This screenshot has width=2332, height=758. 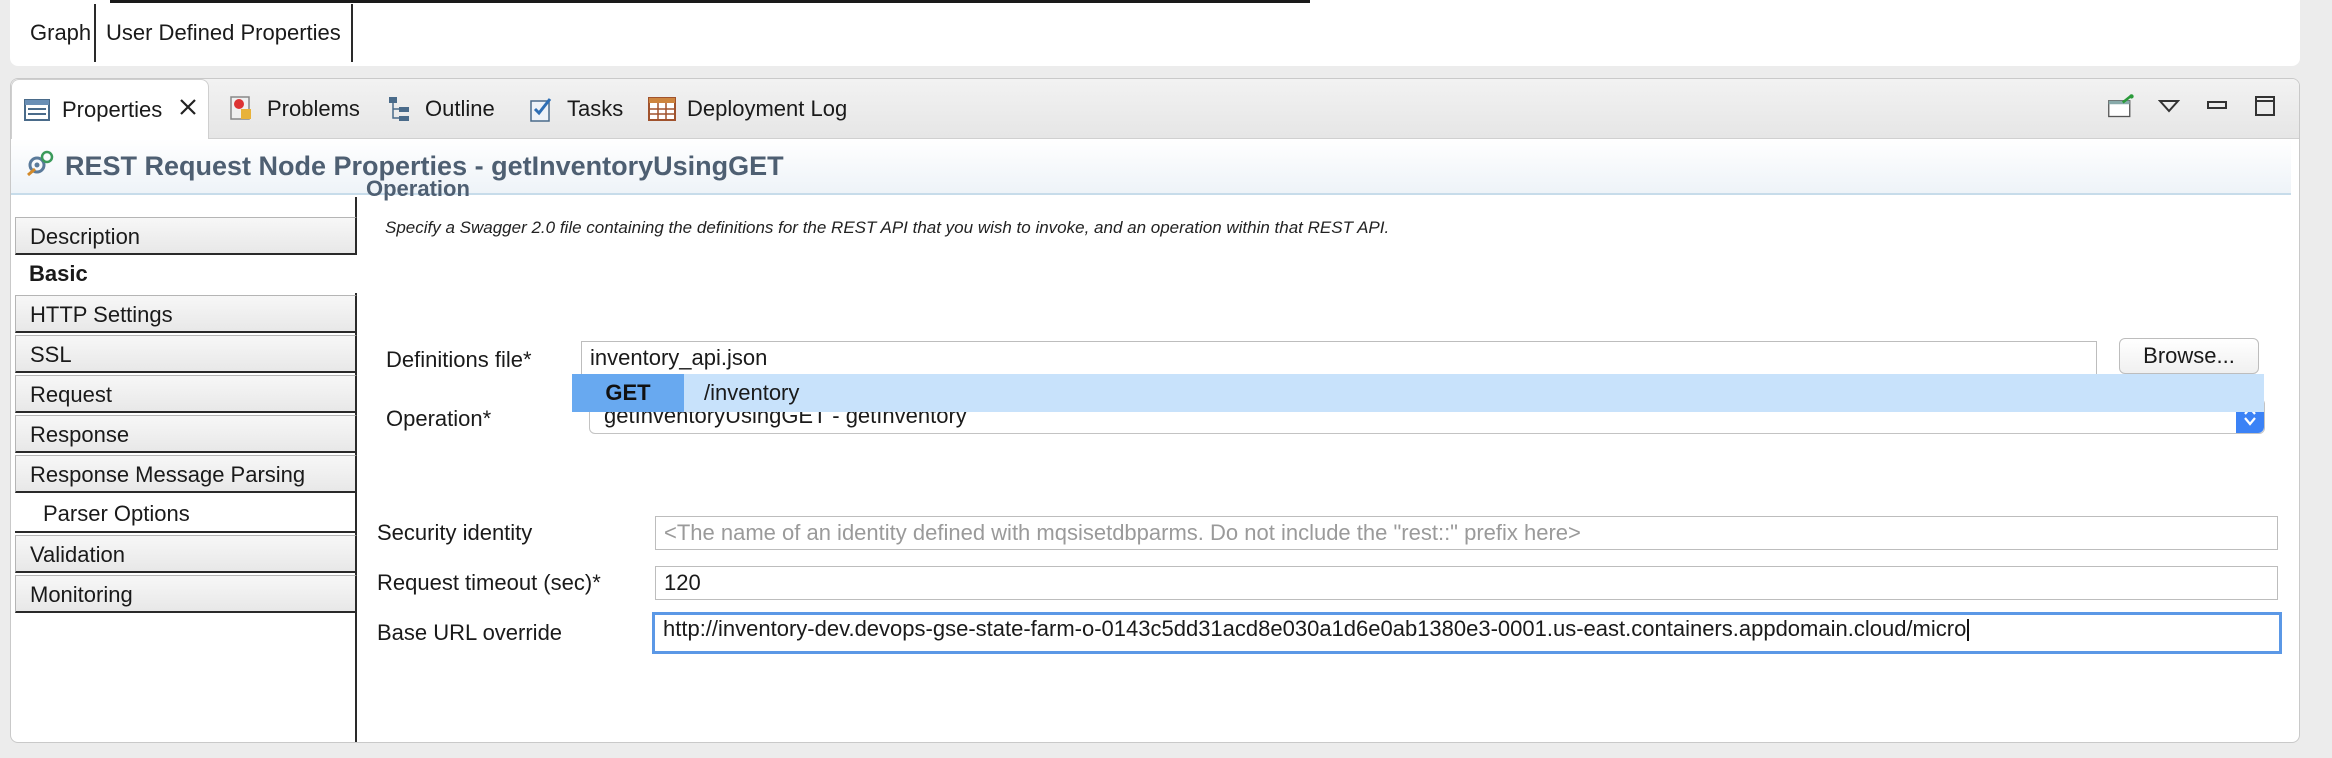 What do you see at coordinates (186, 236) in the screenshot?
I see `nav-item-description: Description` at bounding box center [186, 236].